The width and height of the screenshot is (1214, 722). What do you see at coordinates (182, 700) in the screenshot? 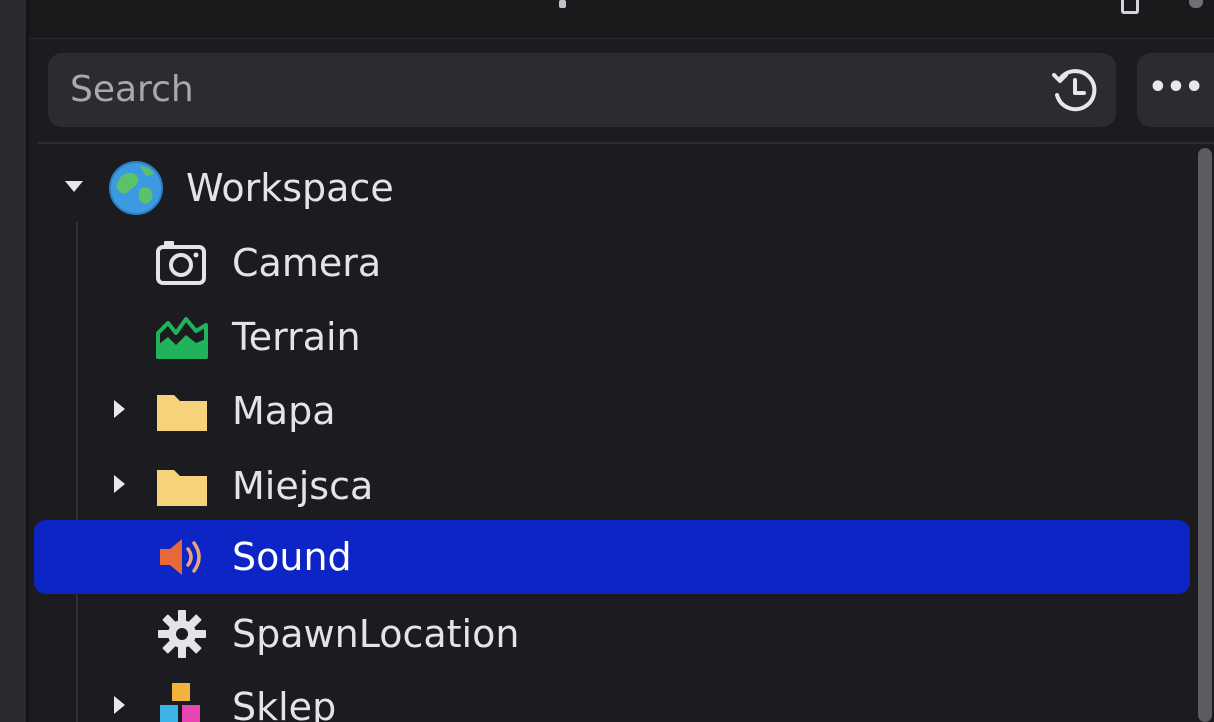
I see `model-icon` at bounding box center [182, 700].